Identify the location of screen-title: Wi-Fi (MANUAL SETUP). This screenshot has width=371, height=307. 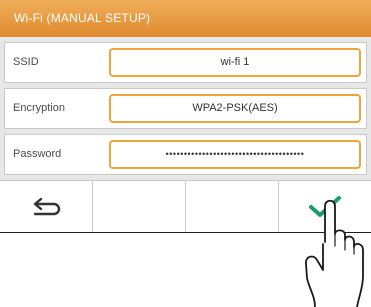
(185, 18).